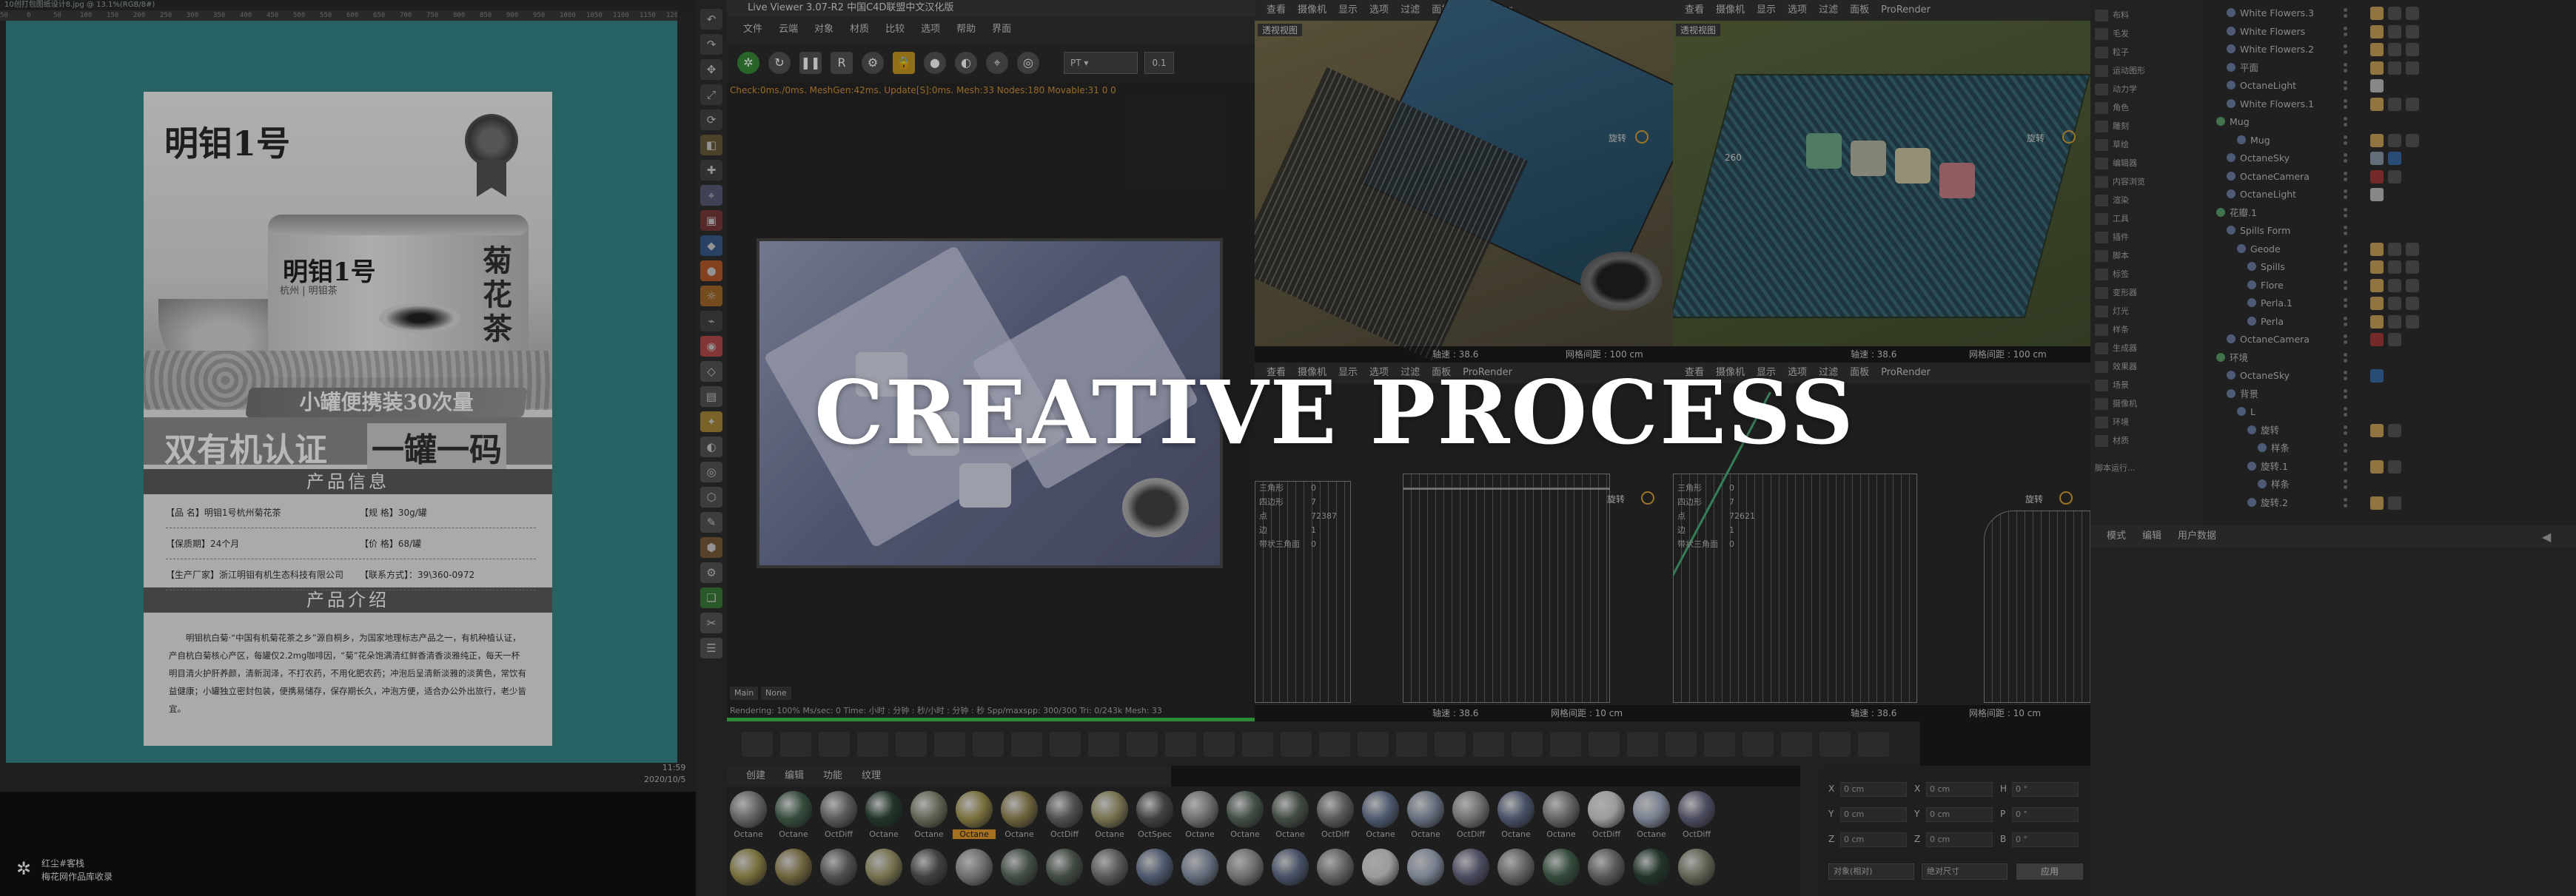 This screenshot has width=2576, height=896. I want to click on layout-panel-item: 标签, so click(2146, 274).